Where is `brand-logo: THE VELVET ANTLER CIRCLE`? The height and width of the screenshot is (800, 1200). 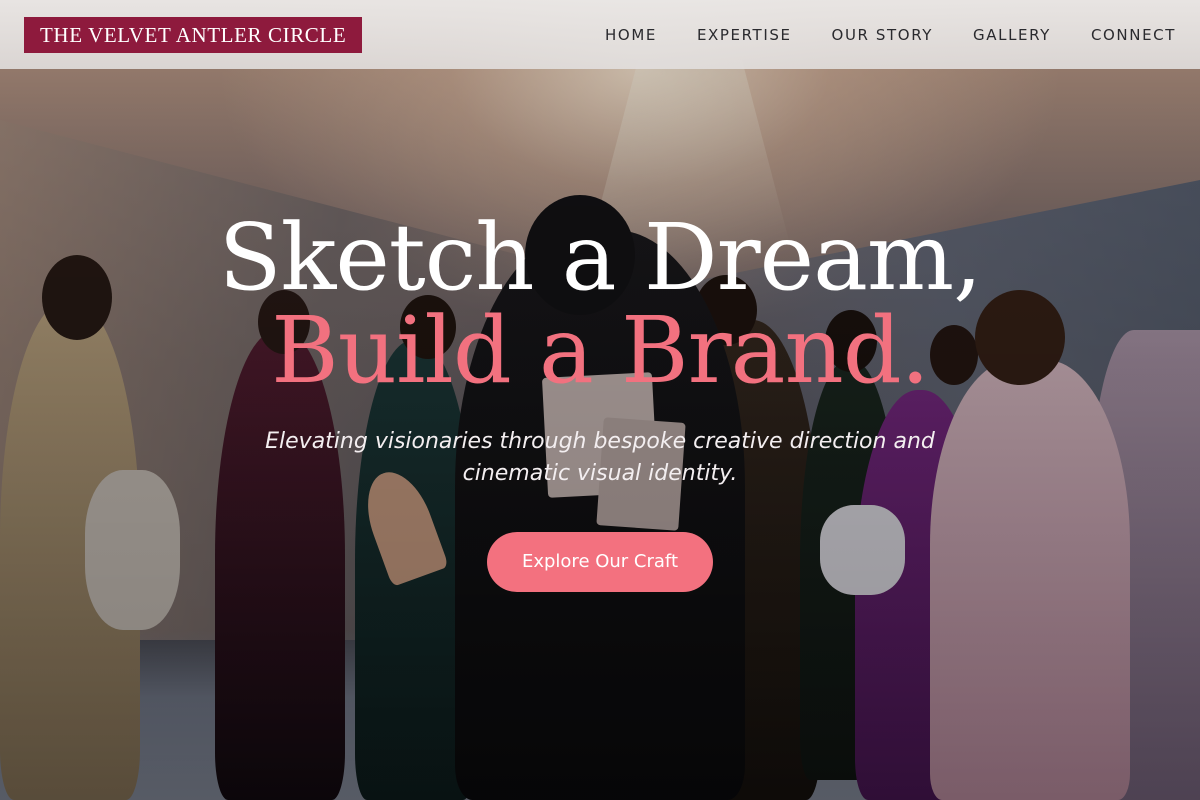
brand-logo: THE VELVET ANTLER CIRCLE is located at coordinates (193, 34).